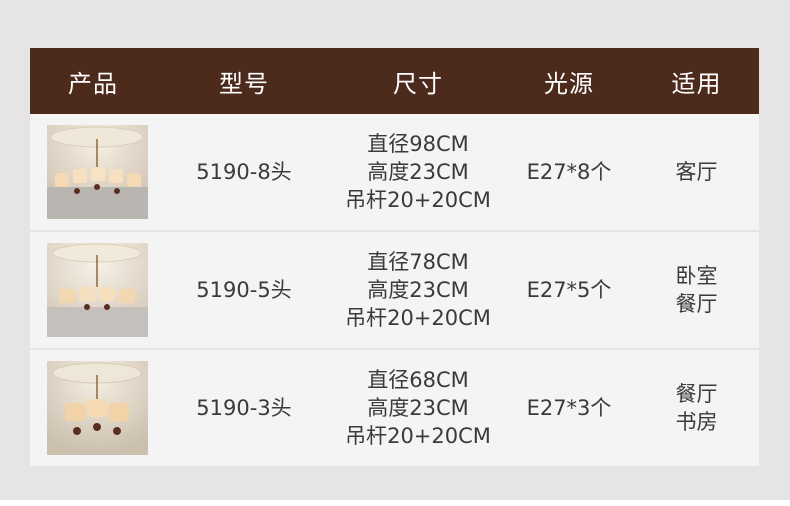 This screenshot has height=506, width=790. I want to click on size-cell: 直径78CM 高度23CM 吊杆20+20CM, so click(418, 290).